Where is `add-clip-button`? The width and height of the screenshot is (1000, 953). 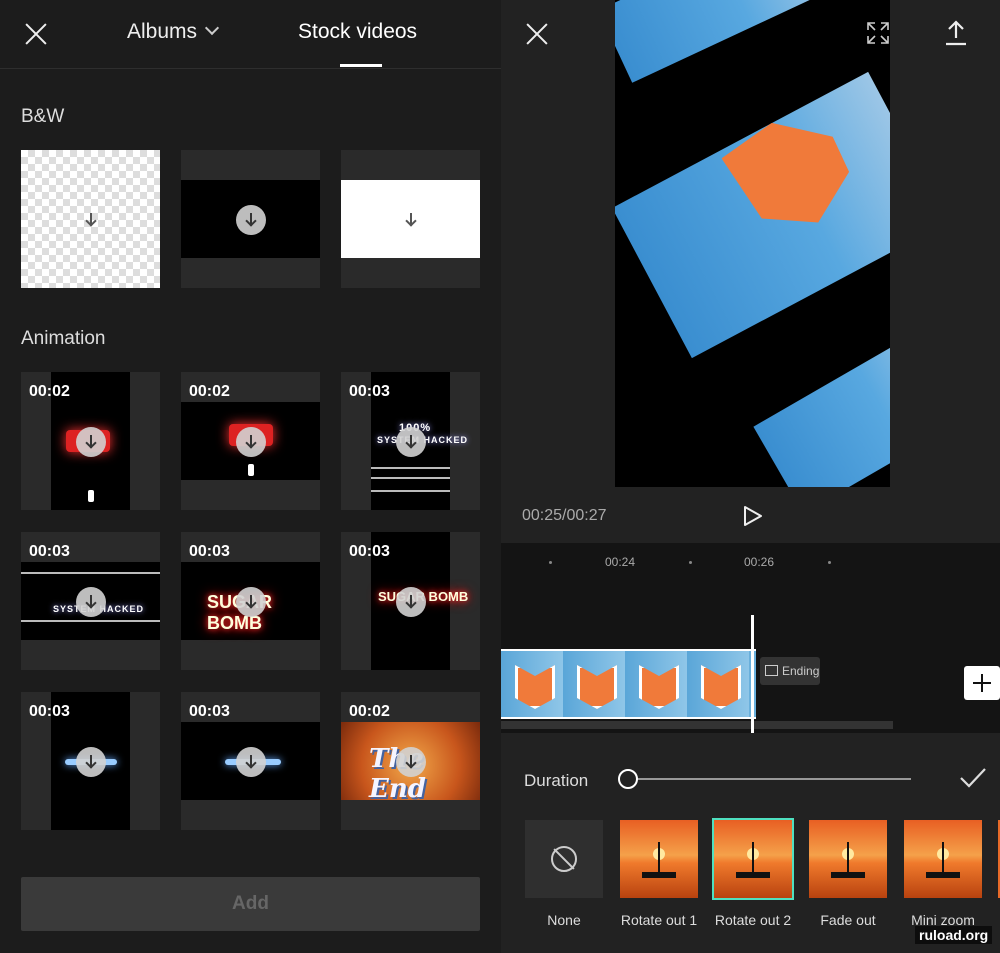 add-clip-button is located at coordinates (982, 683).